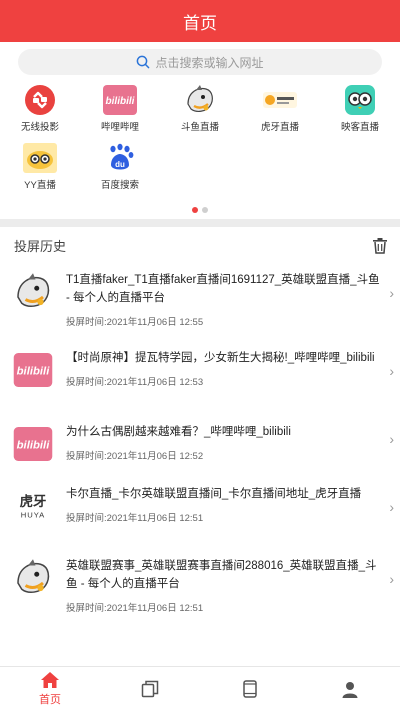 The width and height of the screenshot is (400, 711). Describe the element at coordinates (359, 127) in the screenshot. I see `app-label: 映客直播` at that location.